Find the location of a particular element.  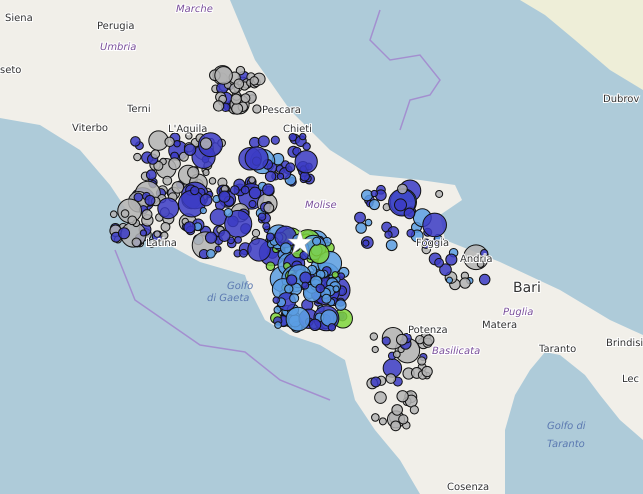

map-label: Potenza is located at coordinates (428, 330).